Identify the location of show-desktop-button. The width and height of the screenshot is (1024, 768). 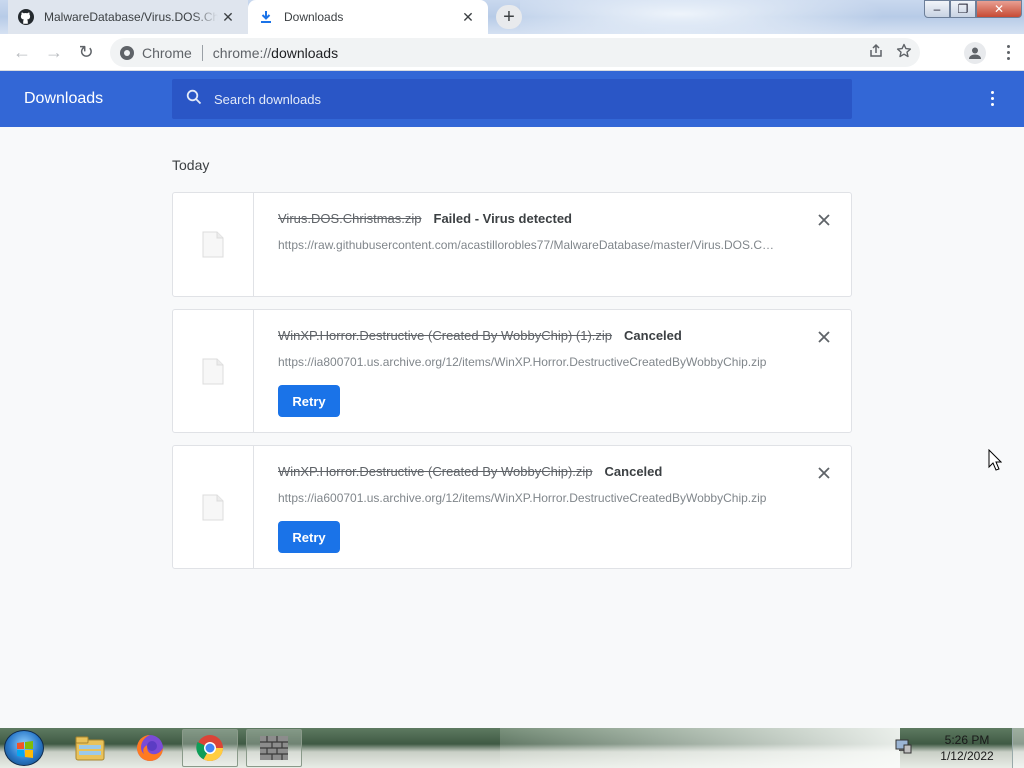
(1018, 748).